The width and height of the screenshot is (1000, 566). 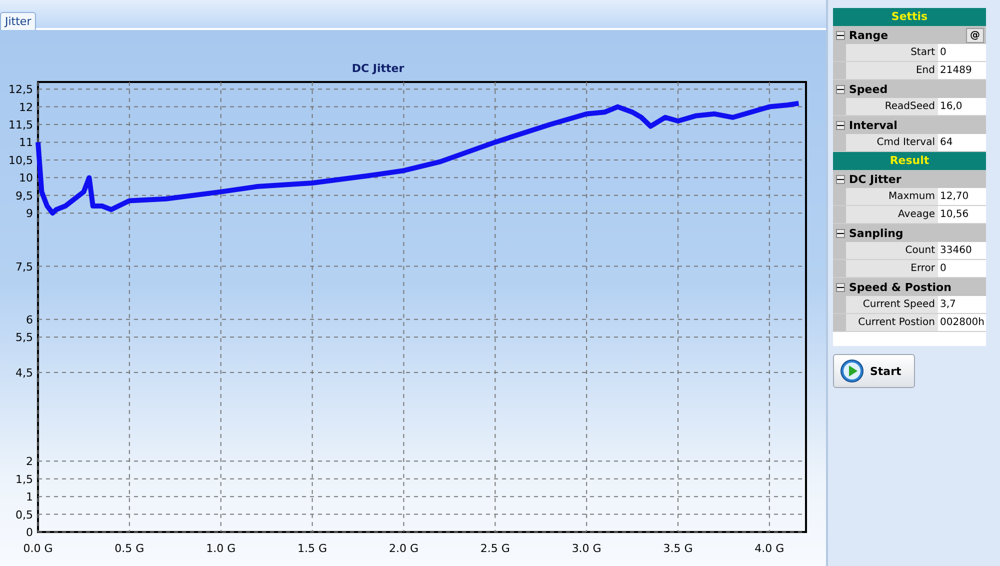 What do you see at coordinates (38, 548) in the screenshot?
I see `x-tick-label: 0.0 G` at bounding box center [38, 548].